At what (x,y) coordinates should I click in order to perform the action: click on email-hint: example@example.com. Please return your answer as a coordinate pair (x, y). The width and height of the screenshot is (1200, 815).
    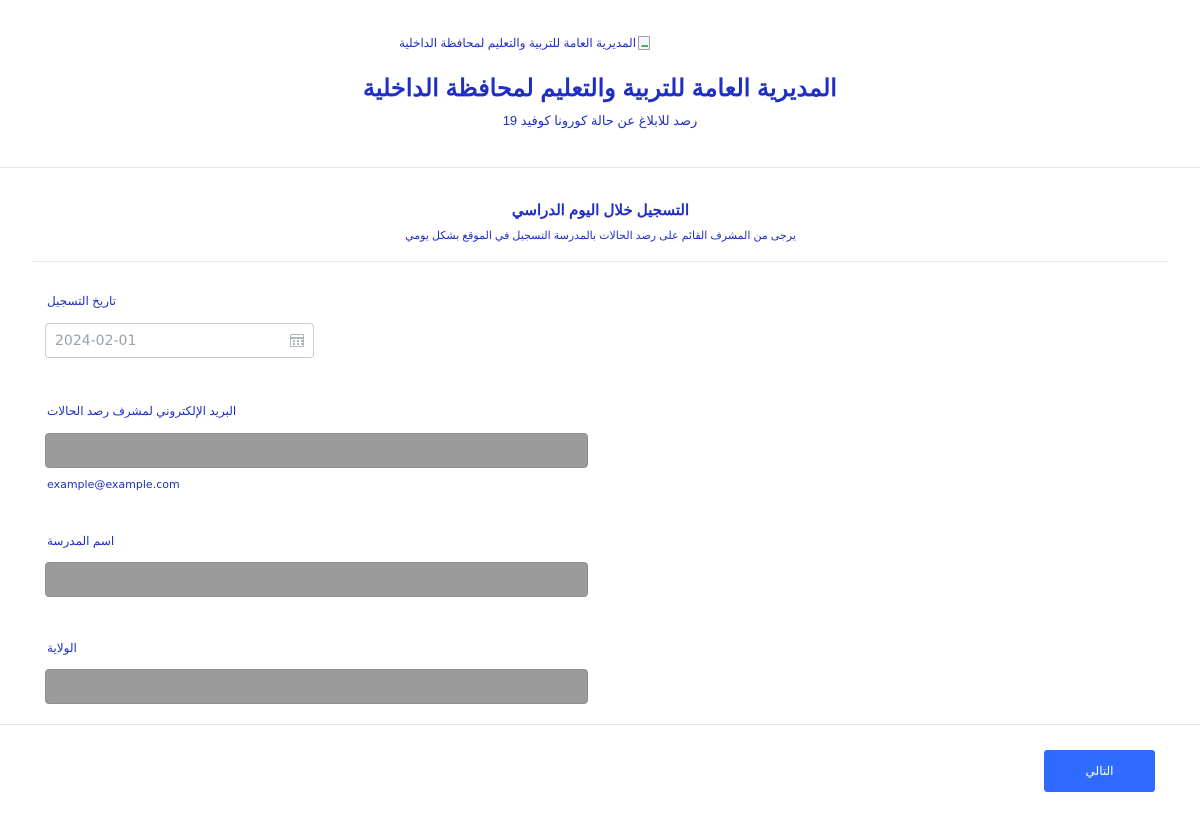
    Looking at the image, I should click on (113, 484).